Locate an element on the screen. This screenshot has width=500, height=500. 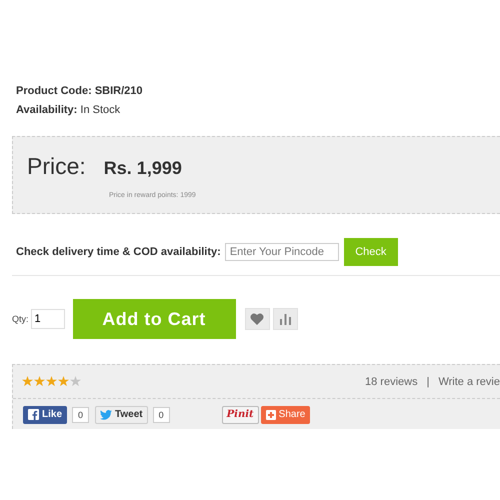
heart-icon is located at coordinates (257, 319).